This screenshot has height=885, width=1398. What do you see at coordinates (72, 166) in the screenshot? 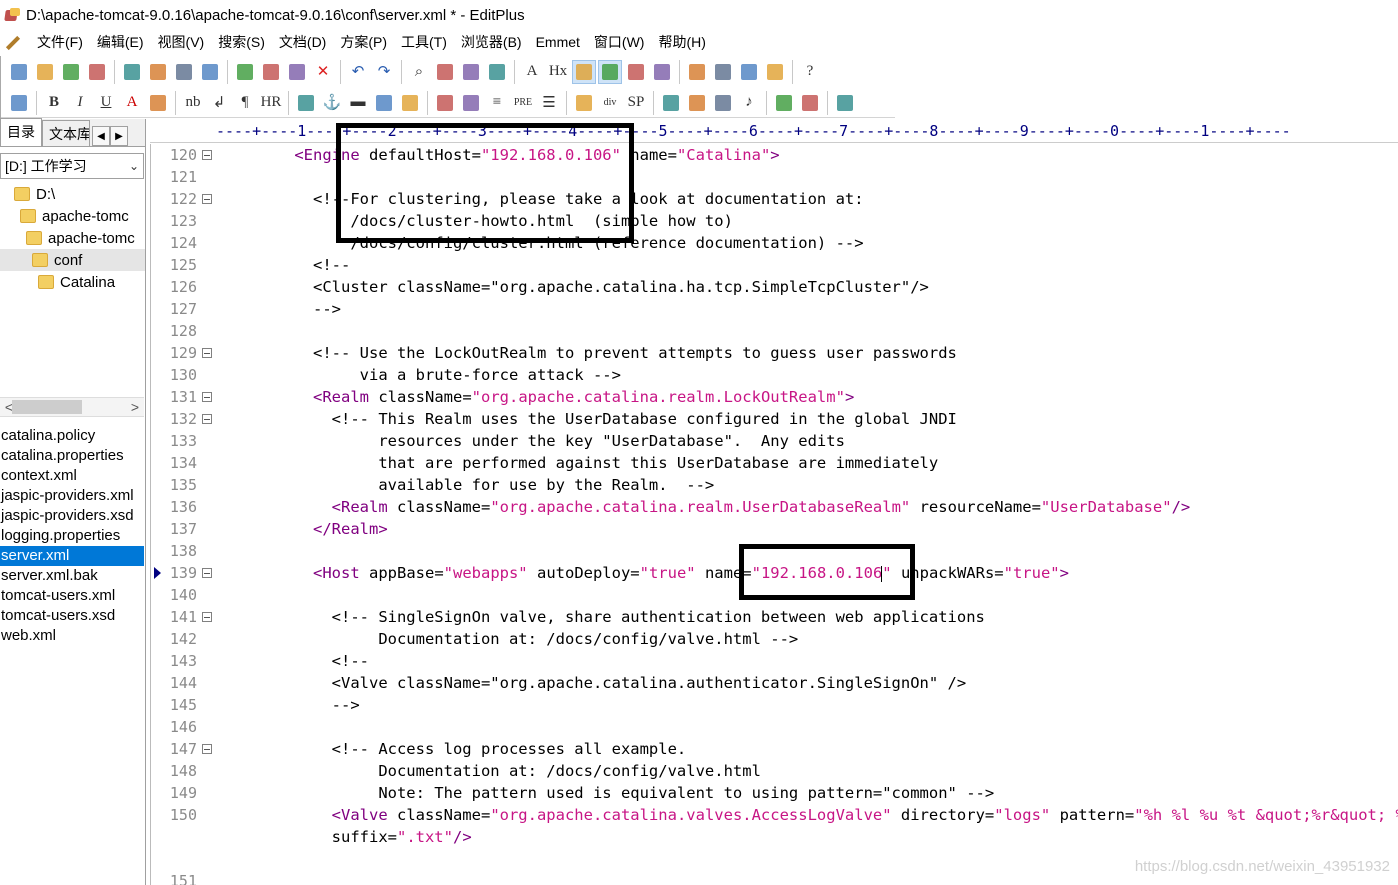
I see `drive-select: [D:] 工作学习 ⌄` at bounding box center [72, 166].